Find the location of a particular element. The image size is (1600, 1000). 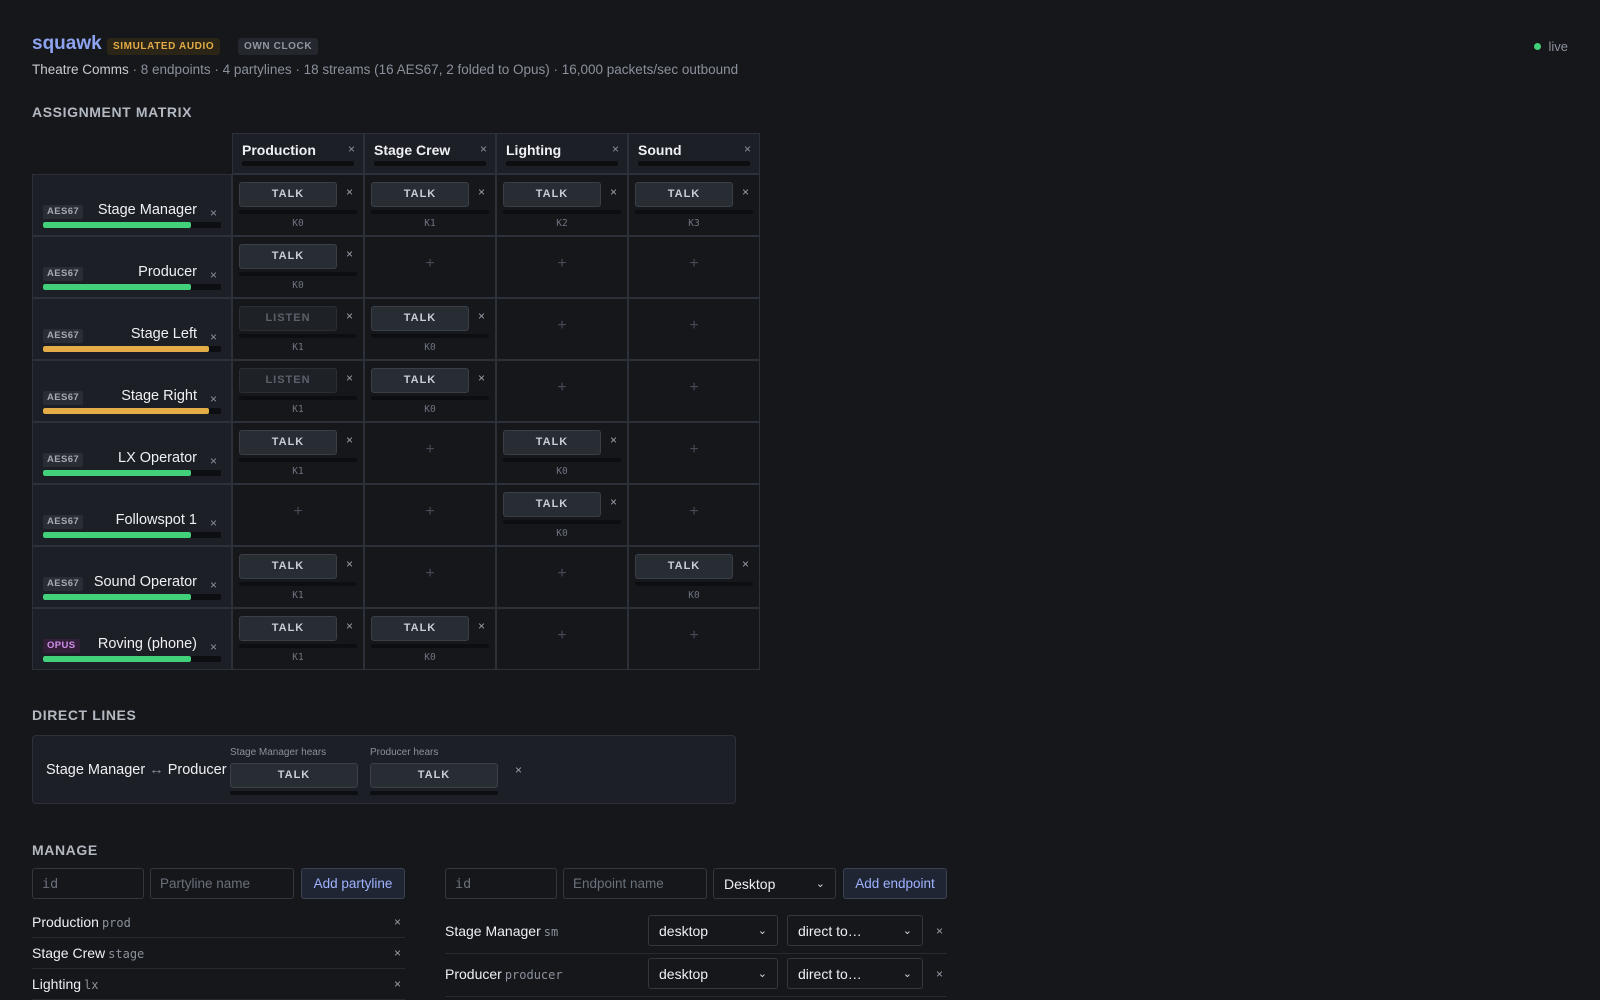

endpoint-kind-select: Desktop ⌄ is located at coordinates (774, 883).